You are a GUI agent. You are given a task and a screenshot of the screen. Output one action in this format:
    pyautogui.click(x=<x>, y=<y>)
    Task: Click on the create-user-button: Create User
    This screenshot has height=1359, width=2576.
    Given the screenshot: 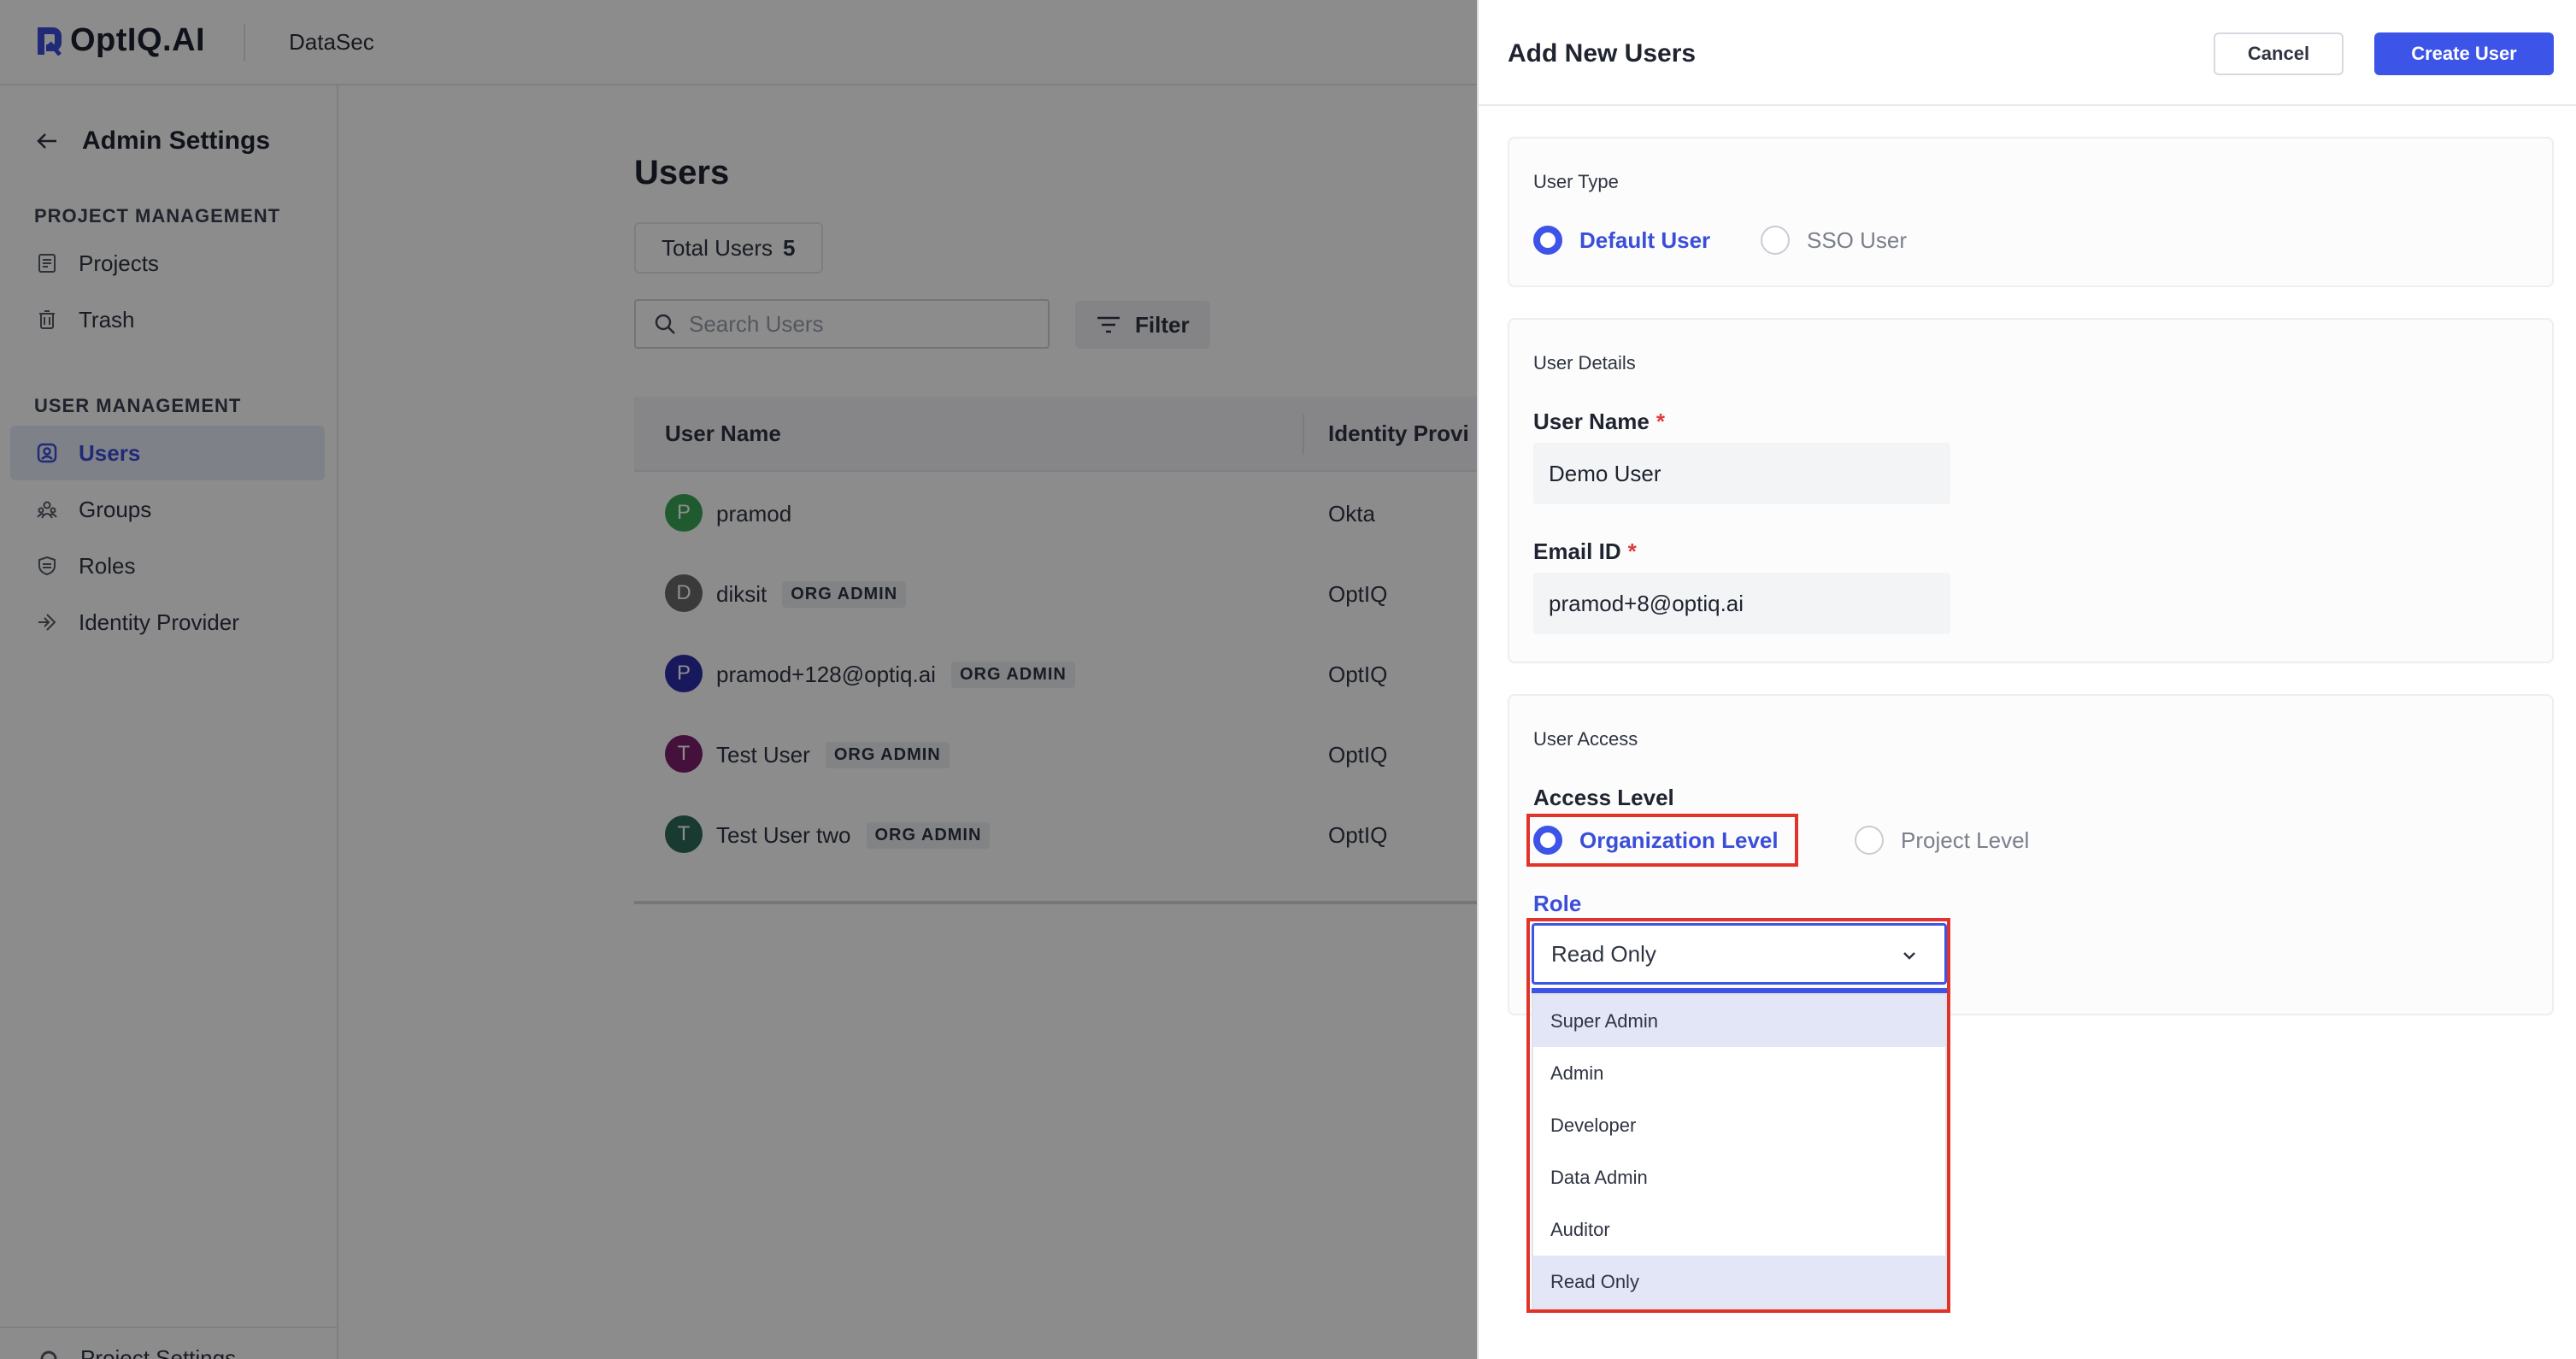 What is the action you would take?
    pyautogui.click(x=2464, y=53)
    